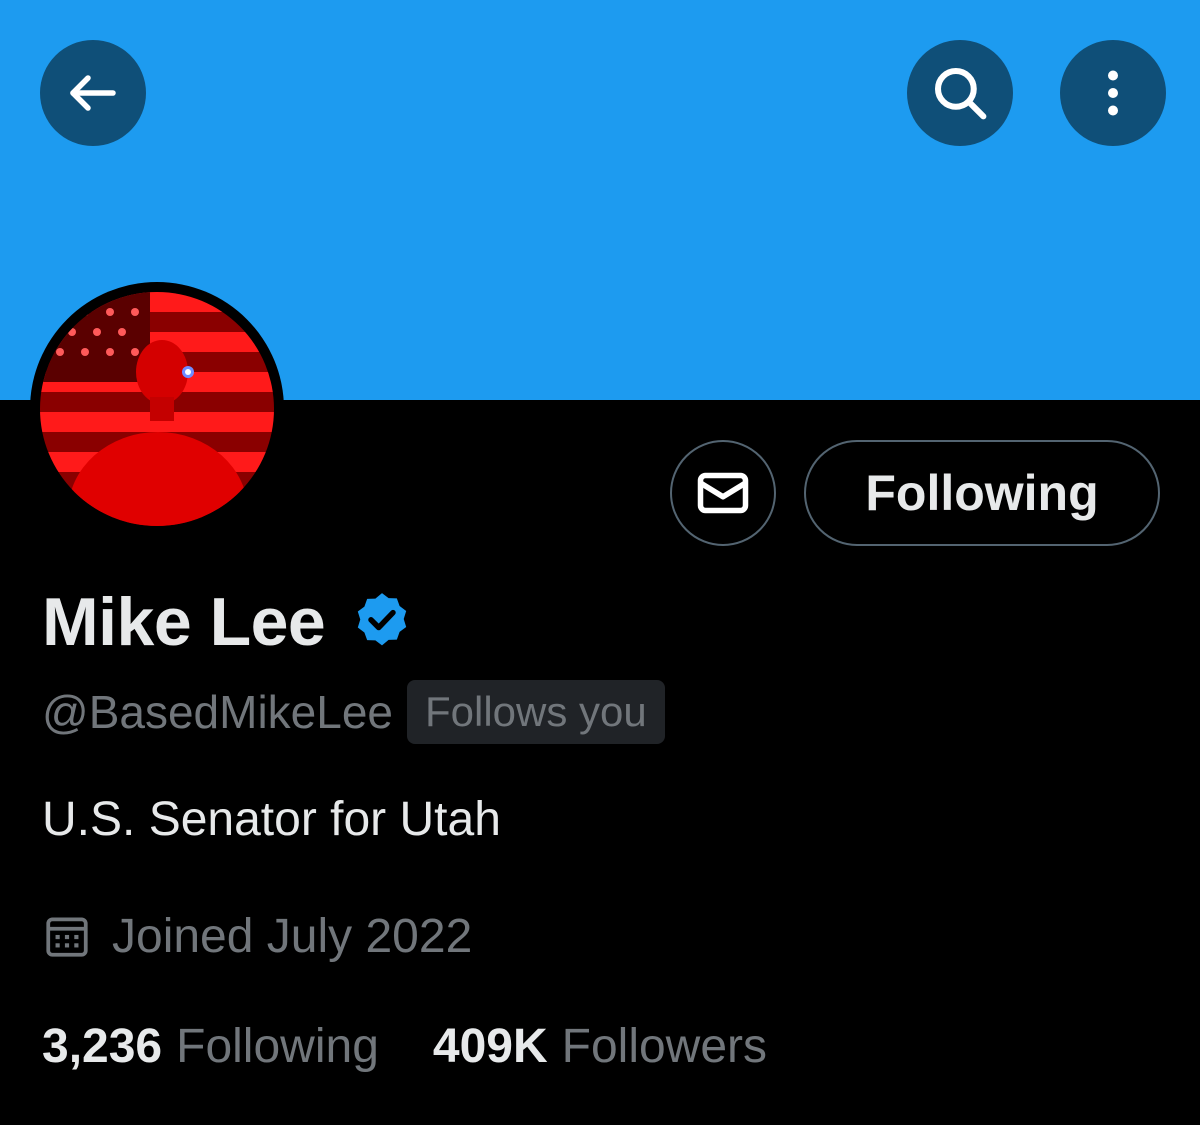 The height and width of the screenshot is (1125, 1200). I want to click on verified-badge-icon, so click(382, 622).